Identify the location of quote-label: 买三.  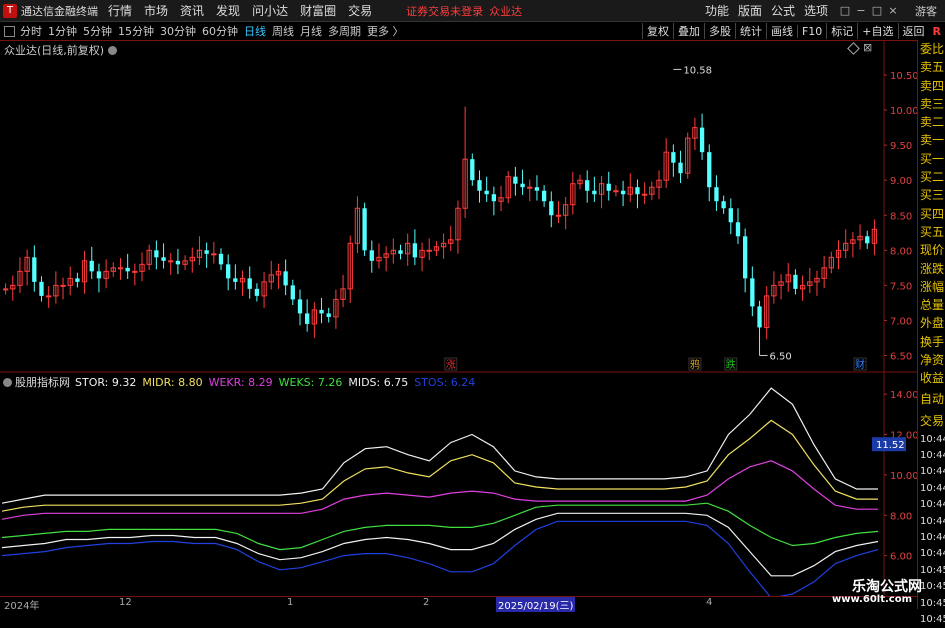
(931, 195).